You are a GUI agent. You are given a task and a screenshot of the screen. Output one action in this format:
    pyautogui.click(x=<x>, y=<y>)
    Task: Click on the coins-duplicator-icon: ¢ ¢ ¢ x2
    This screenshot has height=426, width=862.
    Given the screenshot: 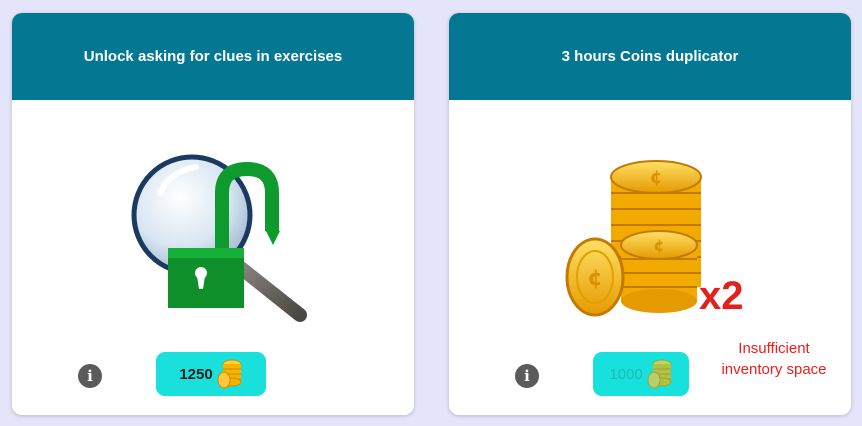 What is the action you would take?
    pyautogui.click(x=654, y=239)
    